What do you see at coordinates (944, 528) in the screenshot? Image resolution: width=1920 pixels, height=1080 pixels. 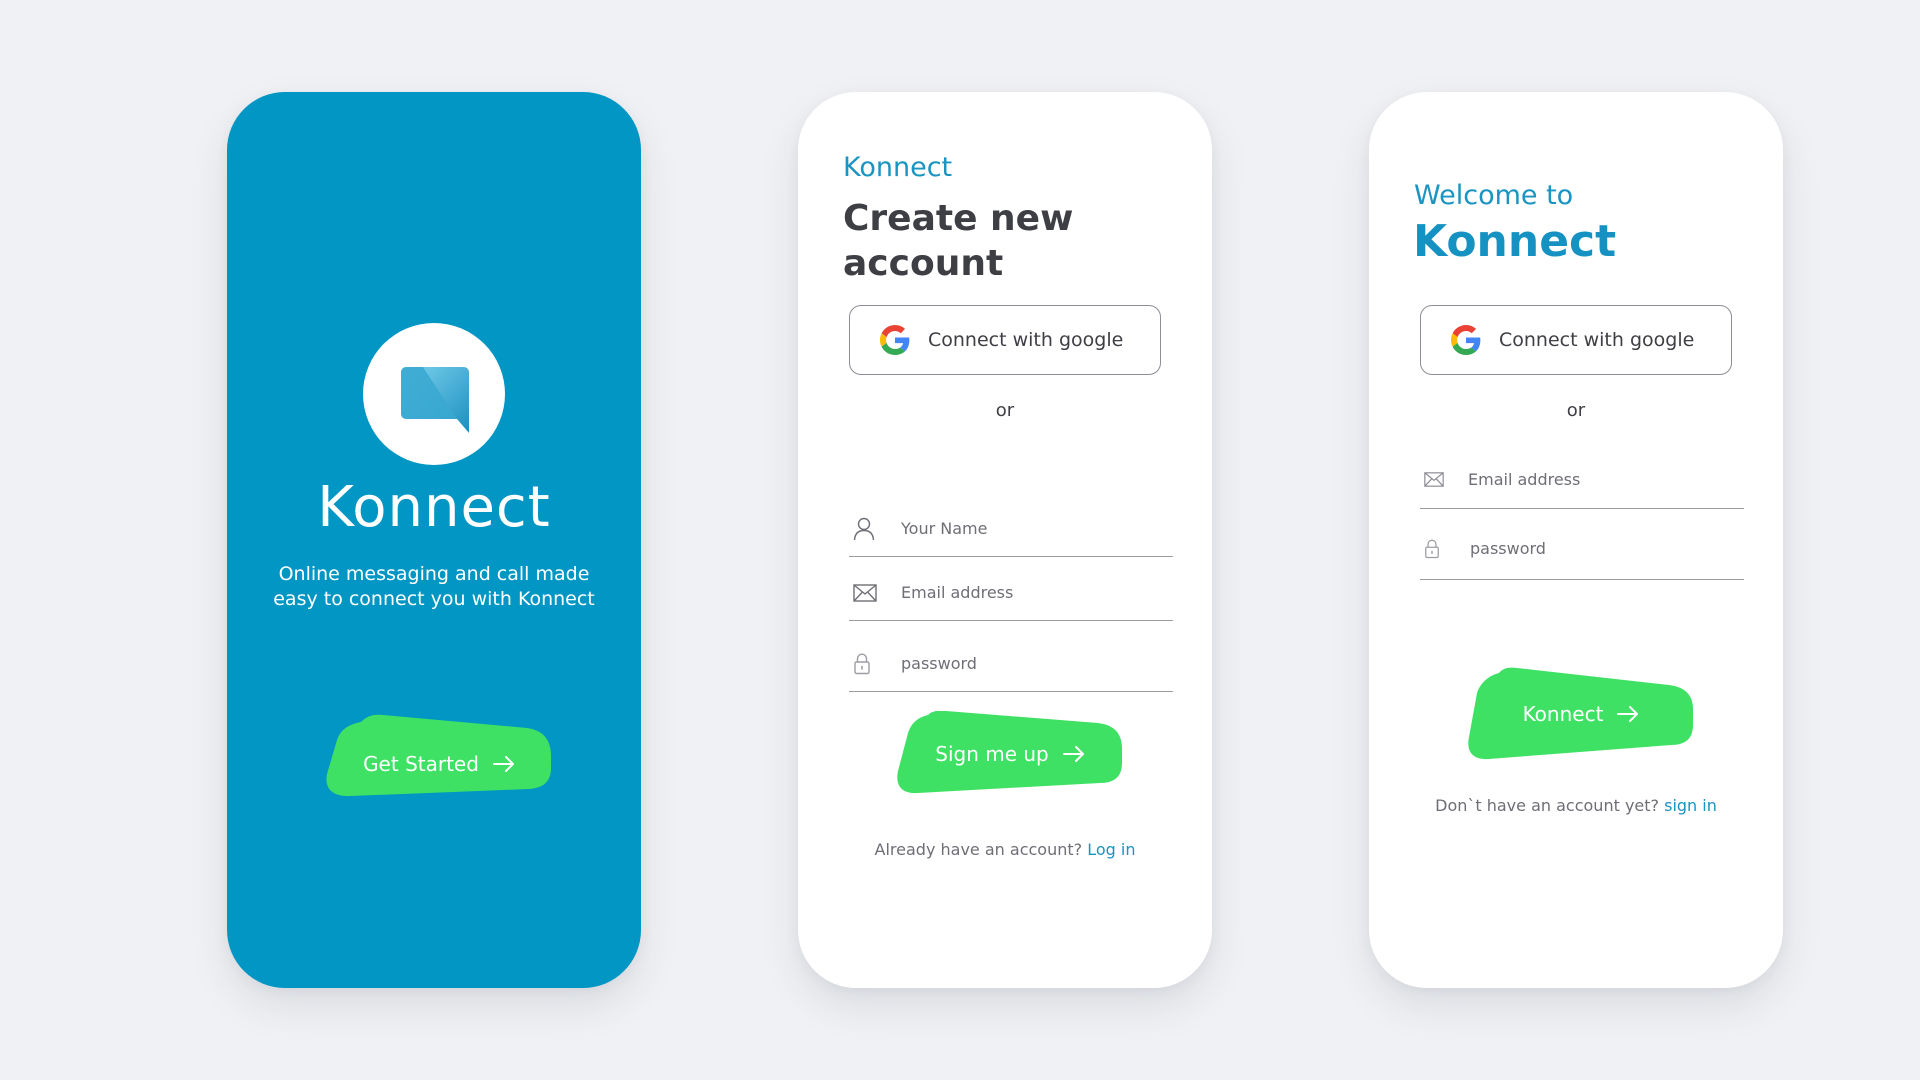 I see `name-placeholder: Your Name` at bounding box center [944, 528].